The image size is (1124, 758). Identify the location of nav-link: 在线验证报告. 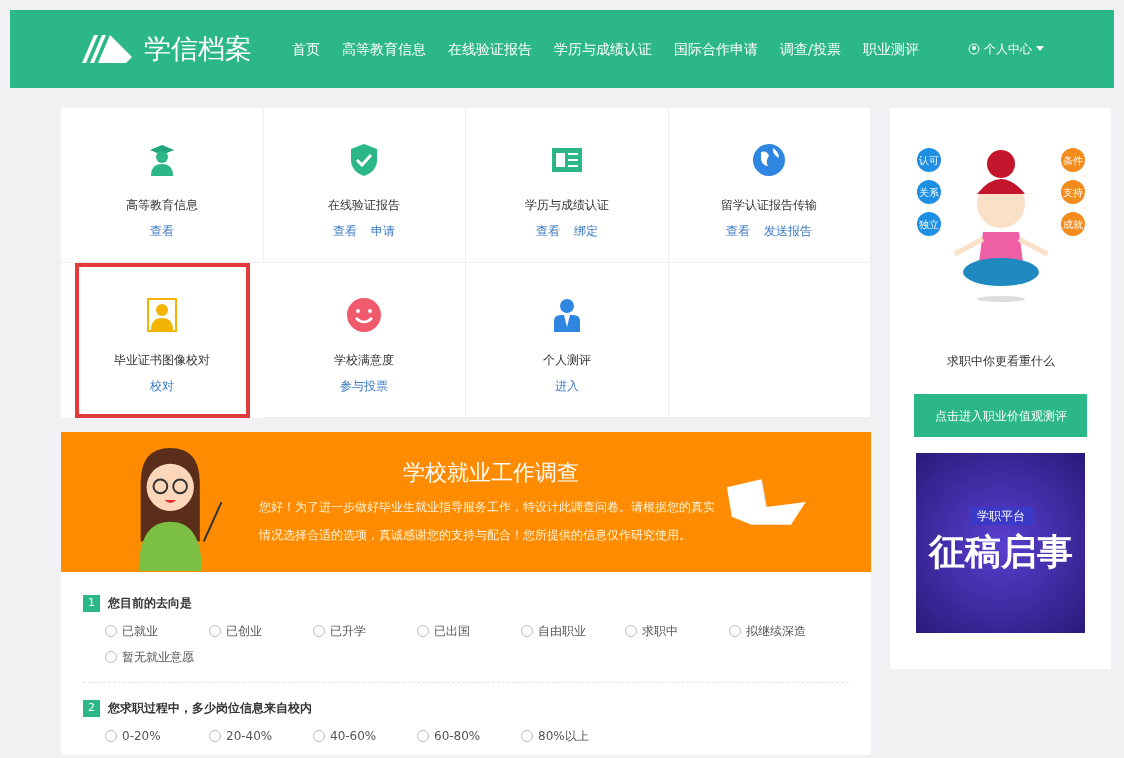
(490, 49).